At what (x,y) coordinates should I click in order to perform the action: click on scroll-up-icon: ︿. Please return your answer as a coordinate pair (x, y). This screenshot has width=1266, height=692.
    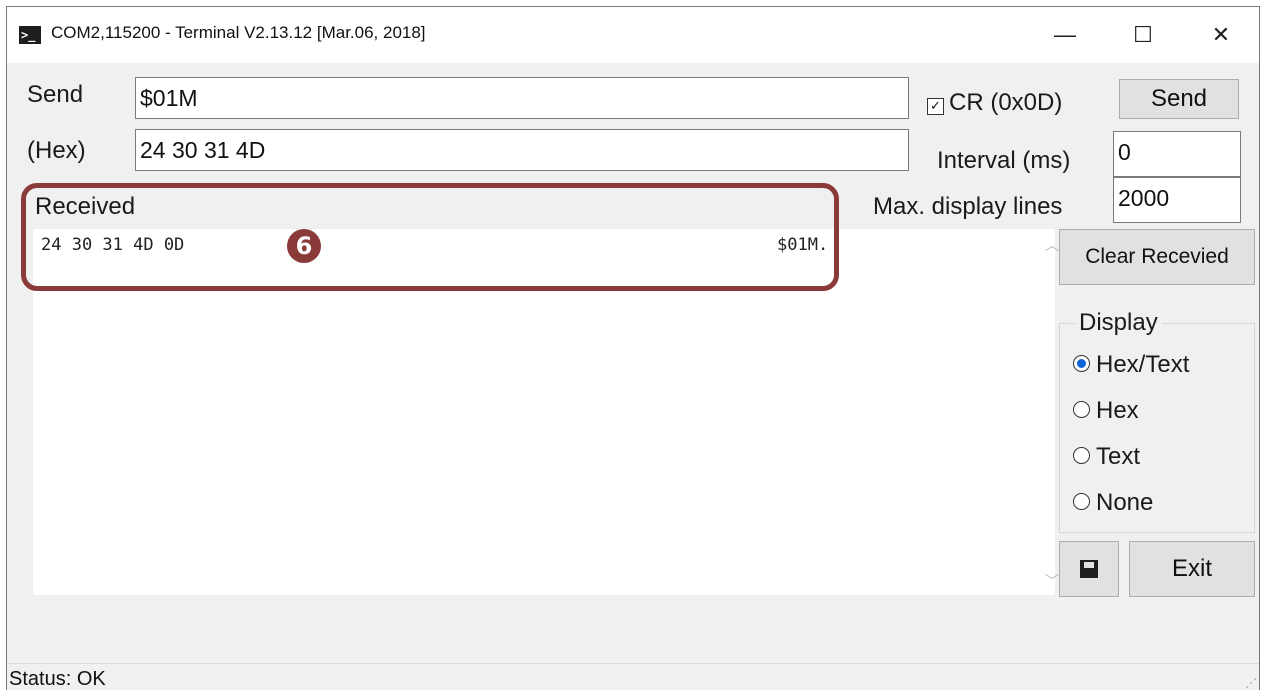
    Looking at the image, I should click on (1052, 245).